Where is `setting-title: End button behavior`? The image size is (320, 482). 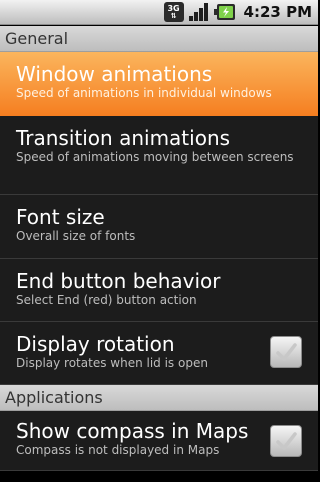
setting-title: End button behavior is located at coordinates (118, 281).